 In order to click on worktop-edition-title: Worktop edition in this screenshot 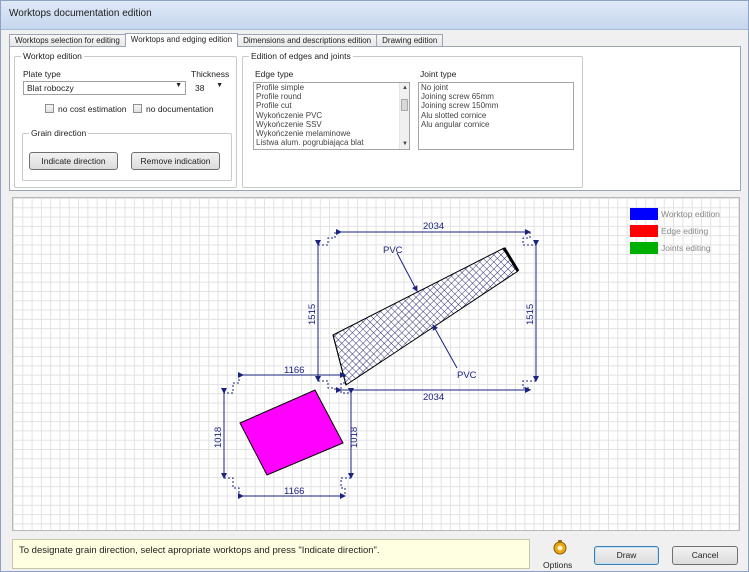, I will do `click(52, 56)`.